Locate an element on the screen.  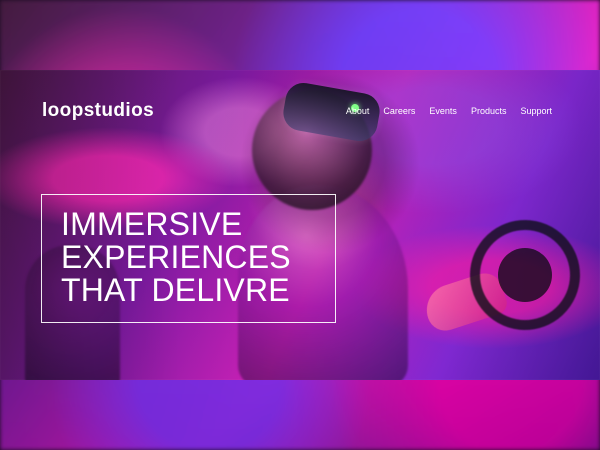
hero-headline-box: IMMERSIVE EXPERIENCES THAT DELIVRE is located at coordinates (188, 258).